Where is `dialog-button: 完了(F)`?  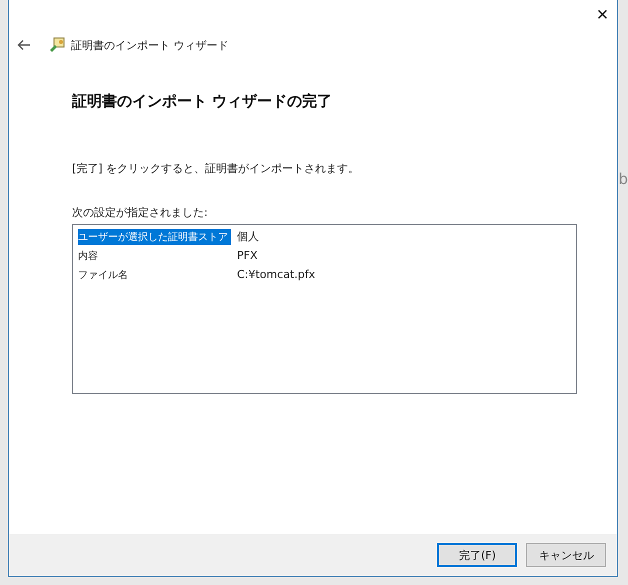 dialog-button: 完了(F) is located at coordinates (477, 555).